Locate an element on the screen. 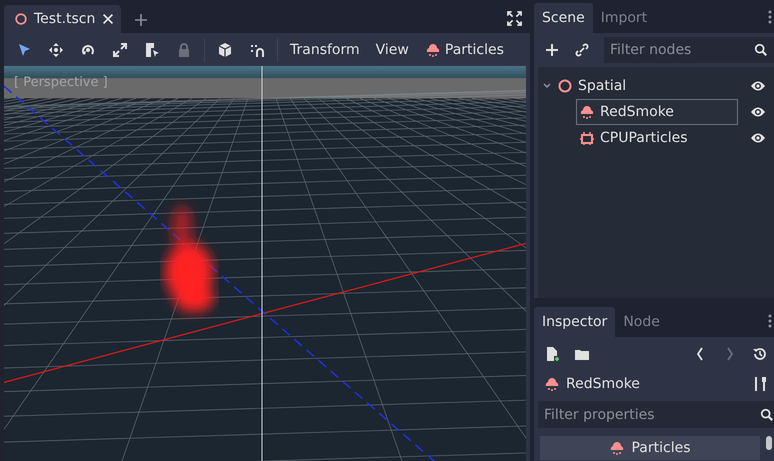 This screenshot has height=461, width=774. move-icon is located at coordinates (56, 50).